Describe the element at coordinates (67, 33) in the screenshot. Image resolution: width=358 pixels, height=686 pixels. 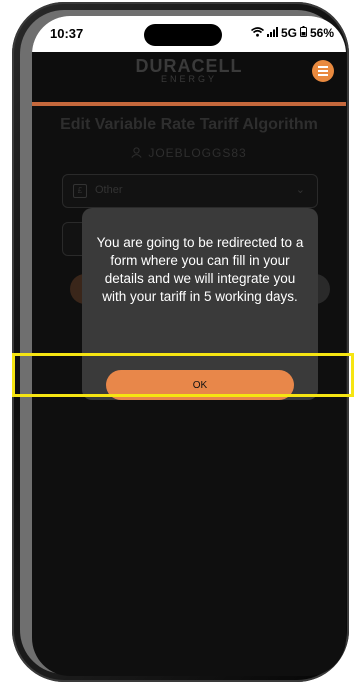
I see `status-time: 10:37` at that location.